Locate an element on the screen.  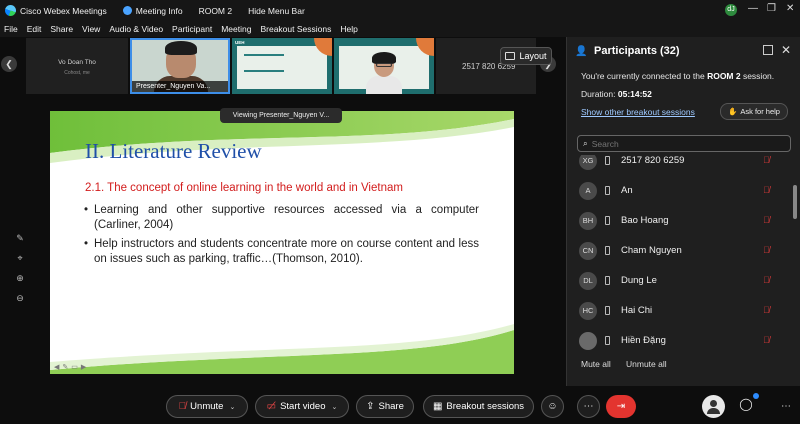
strip-prev-icon: ❮ is located at coordinates (9, 64).